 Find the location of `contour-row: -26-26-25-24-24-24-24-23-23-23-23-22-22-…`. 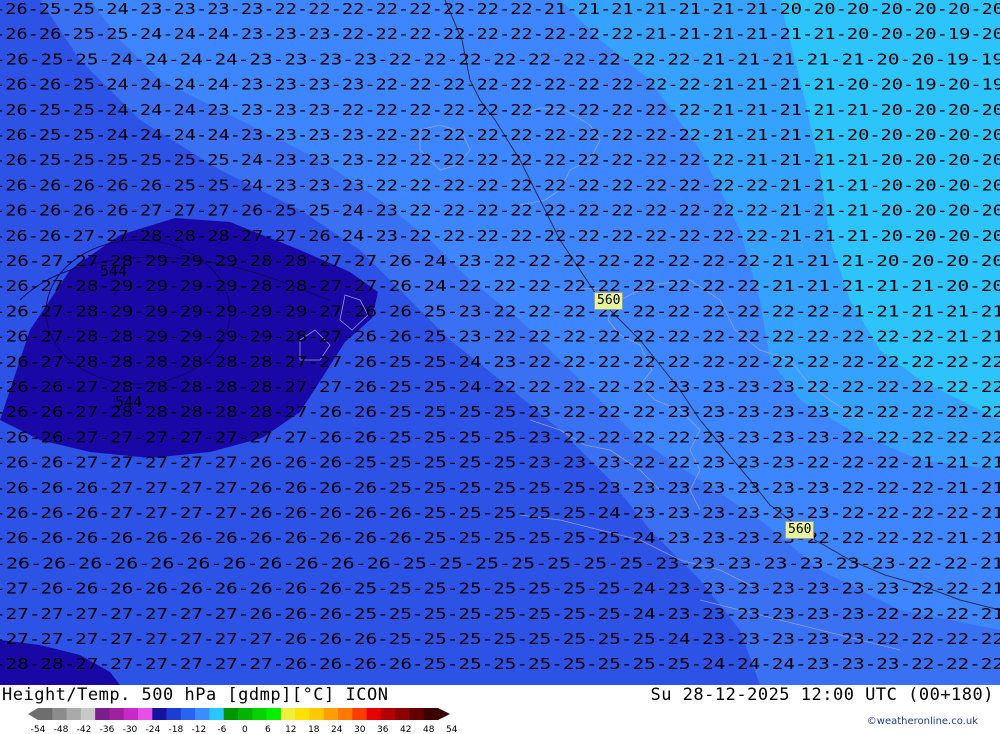

contour-row: -26-26-25-24-24-24-24-23-23-23-23-22-22-… is located at coordinates (500, 85).